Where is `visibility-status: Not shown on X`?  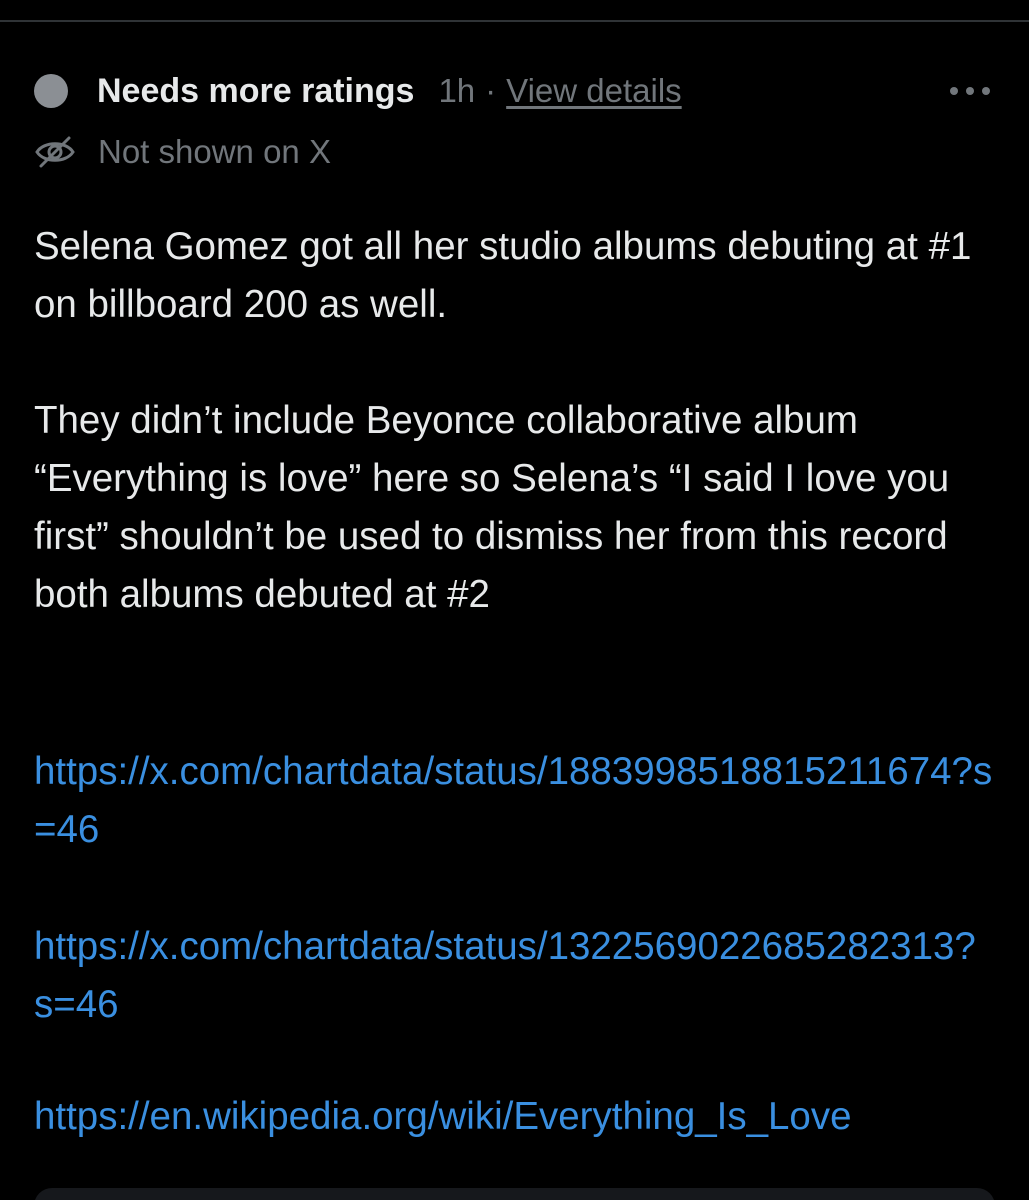 visibility-status: Not shown on X is located at coordinates (182, 152).